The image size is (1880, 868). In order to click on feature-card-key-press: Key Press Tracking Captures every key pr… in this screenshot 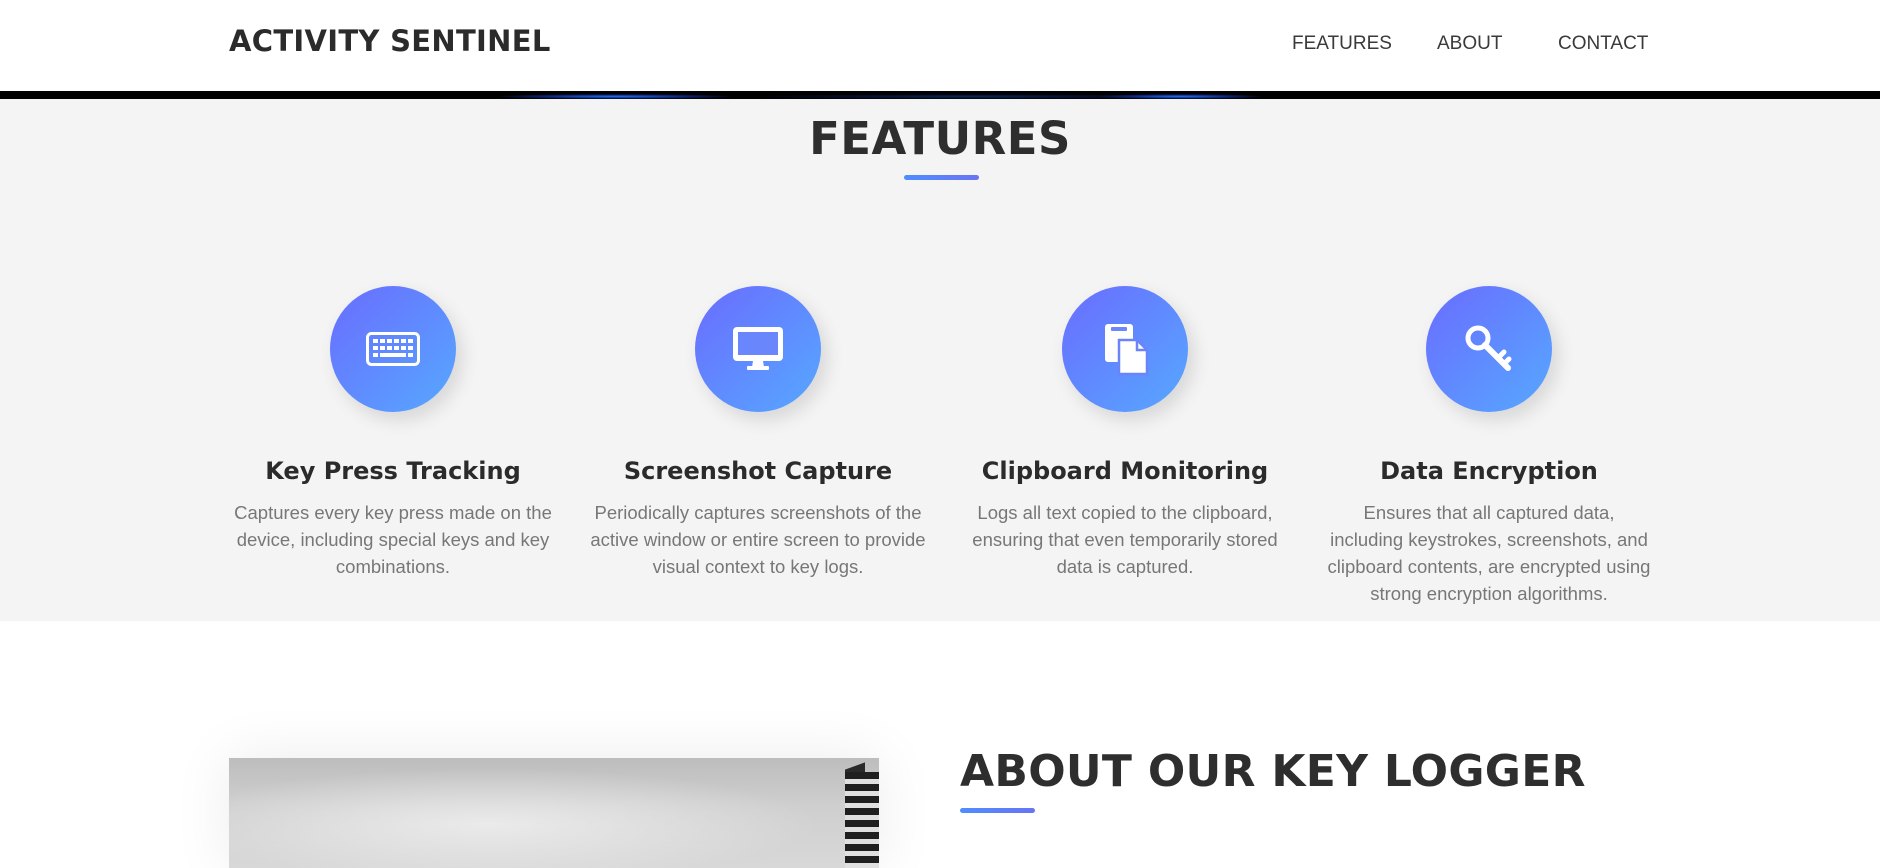, I will do `click(393, 360)`.